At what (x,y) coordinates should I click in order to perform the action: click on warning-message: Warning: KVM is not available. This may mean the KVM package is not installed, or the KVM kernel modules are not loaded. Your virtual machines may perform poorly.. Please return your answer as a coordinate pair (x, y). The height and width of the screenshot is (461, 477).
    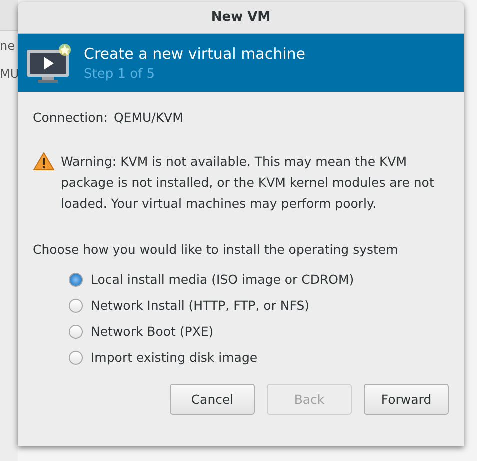
    Looking at the image, I should click on (248, 183).